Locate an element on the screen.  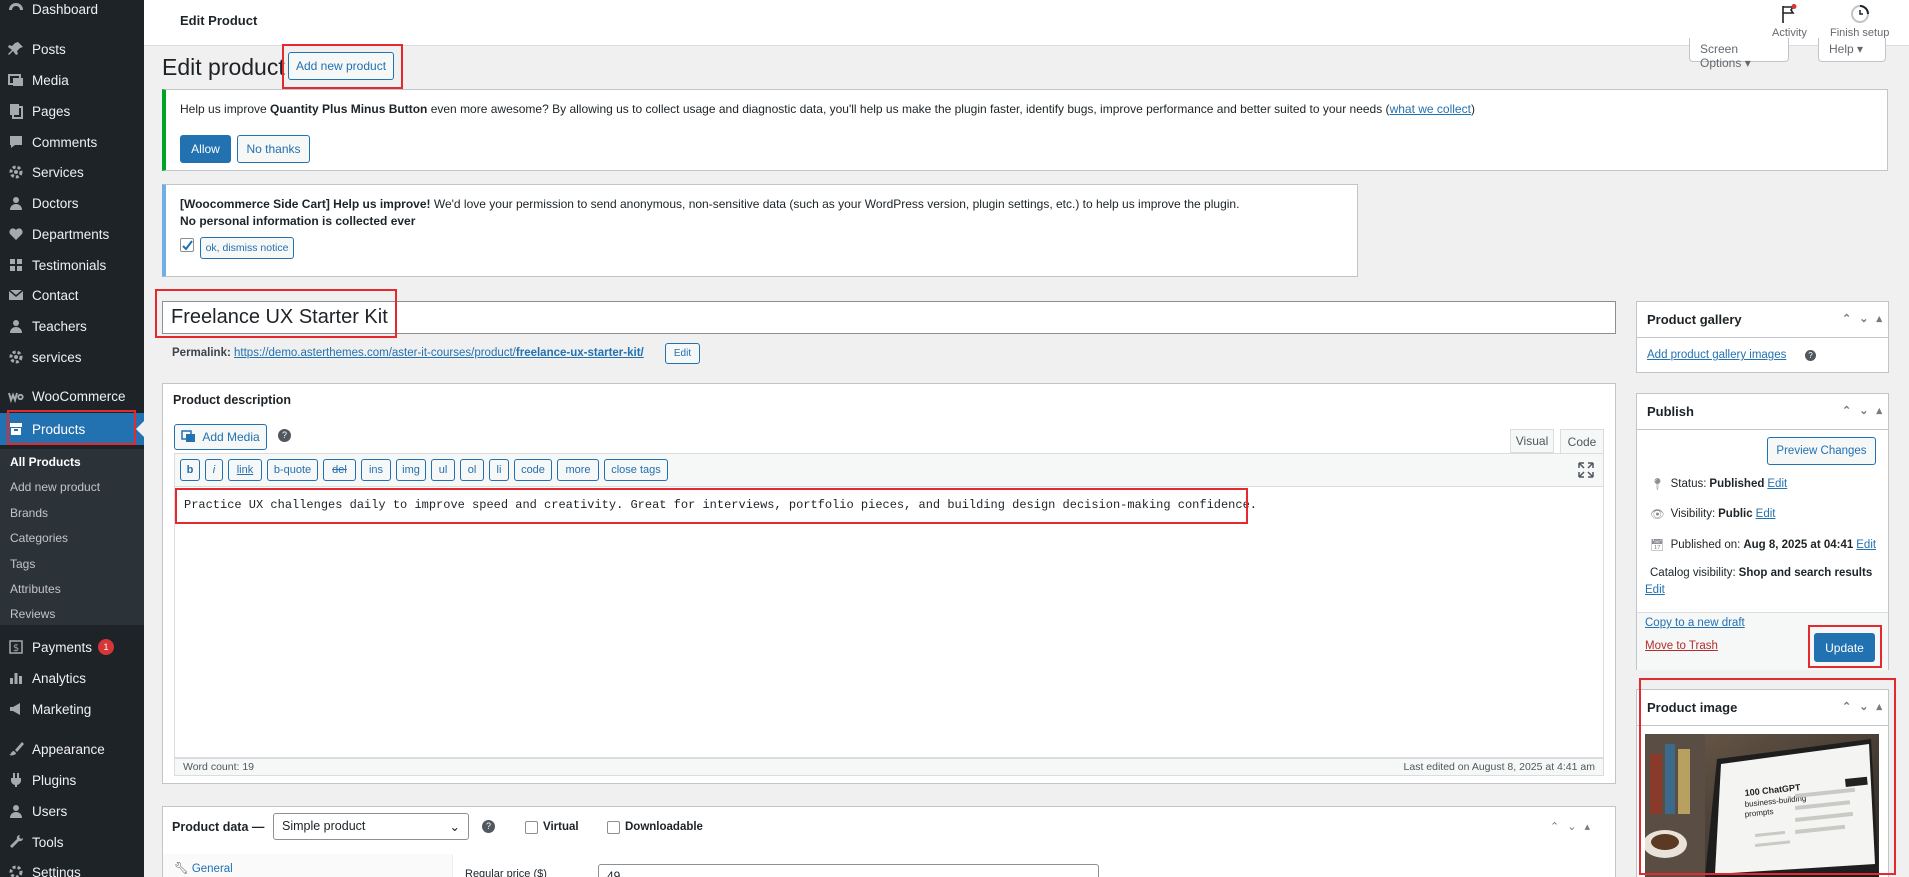
qt-img: img is located at coordinates (411, 470).